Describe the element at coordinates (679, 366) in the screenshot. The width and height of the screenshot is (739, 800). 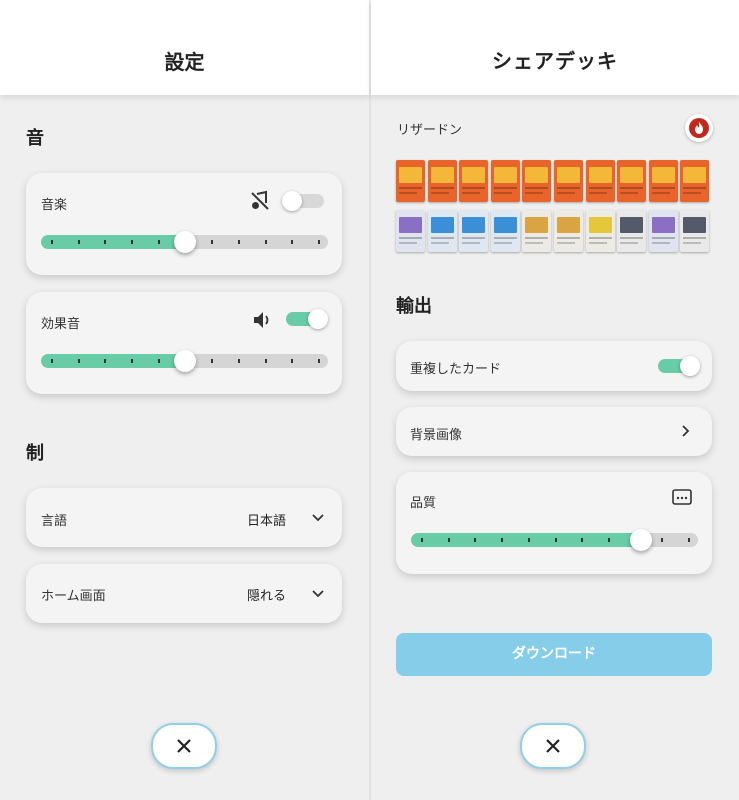
I see `duplicate-cards-toggle` at that location.